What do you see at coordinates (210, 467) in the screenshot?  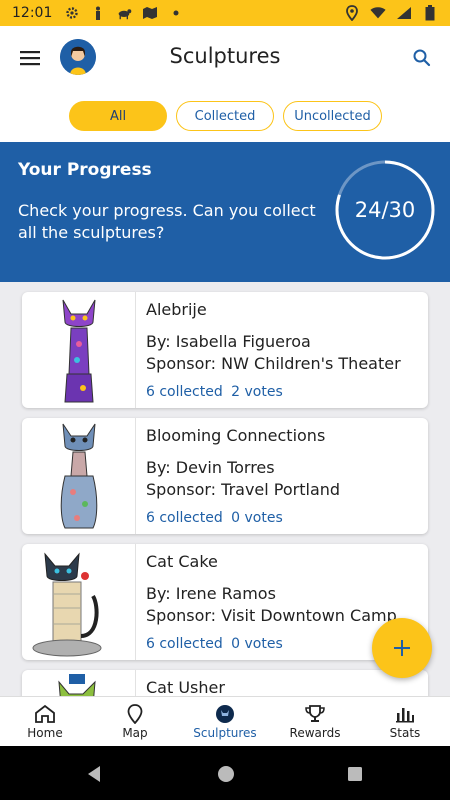 I see `sculpture-artist: By: Devin Torres` at bounding box center [210, 467].